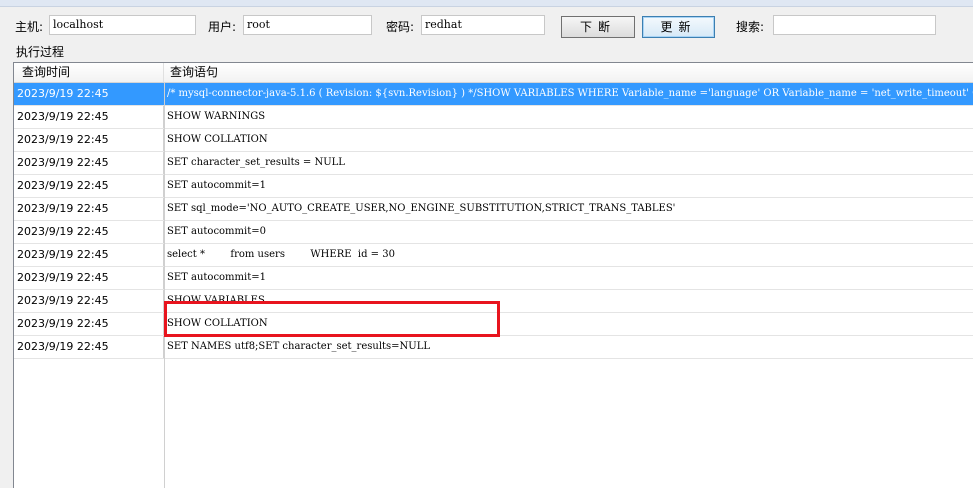 The height and width of the screenshot is (488, 973). What do you see at coordinates (29, 27) in the screenshot?
I see `host-label: 主机:` at bounding box center [29, 27].